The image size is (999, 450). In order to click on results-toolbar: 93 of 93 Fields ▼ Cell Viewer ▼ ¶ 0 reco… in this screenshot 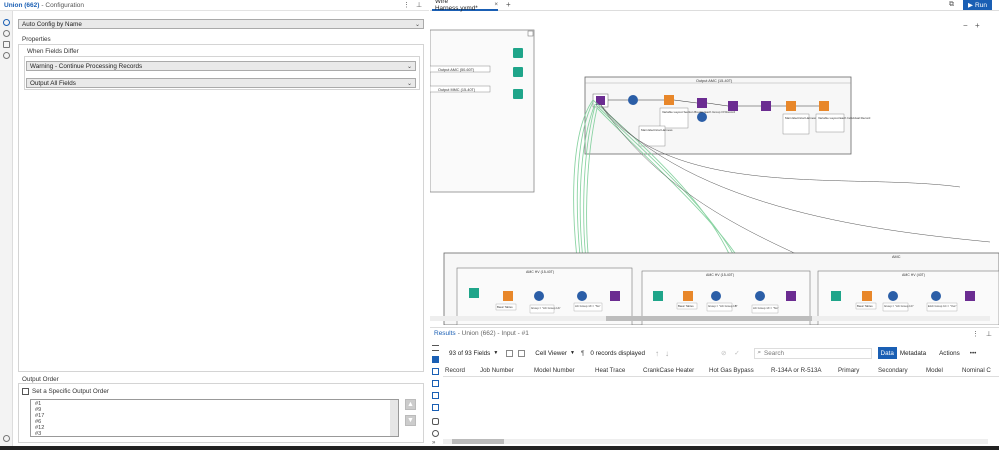, I will do `click(721, 353)`.